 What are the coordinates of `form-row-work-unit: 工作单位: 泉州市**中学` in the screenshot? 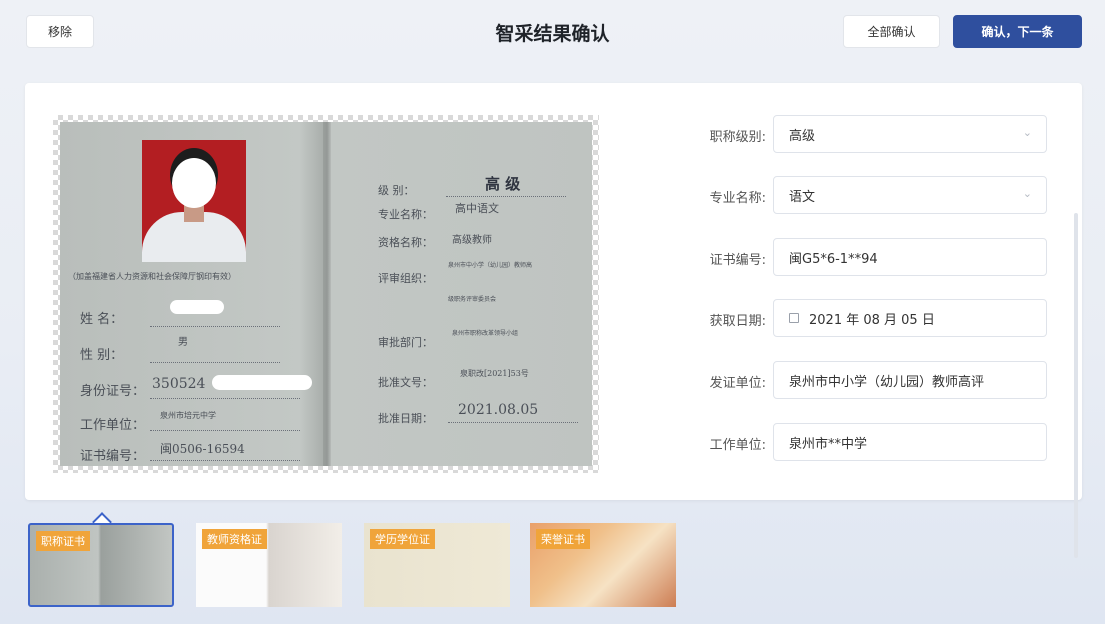 It's located at (858, 443).